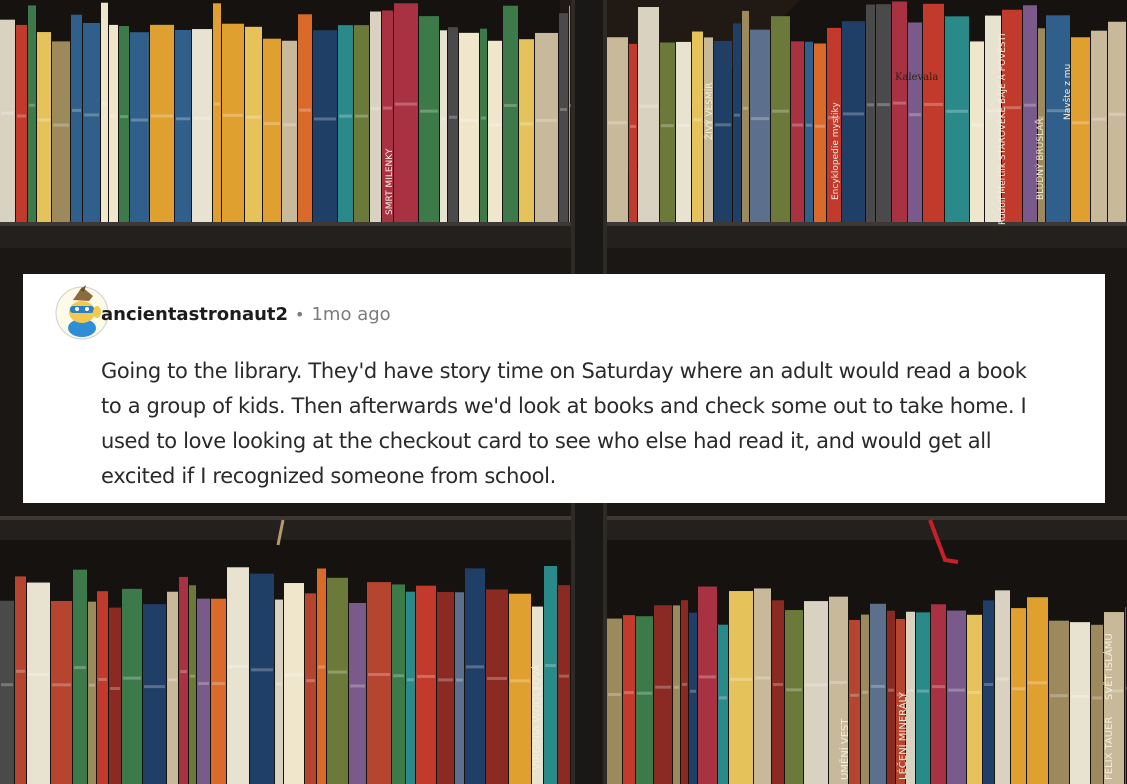  What do you see at coordinates (194, 314) in the screenshot?
I see `username-link: ancientastronaut2` at bounding box center [194, 314].